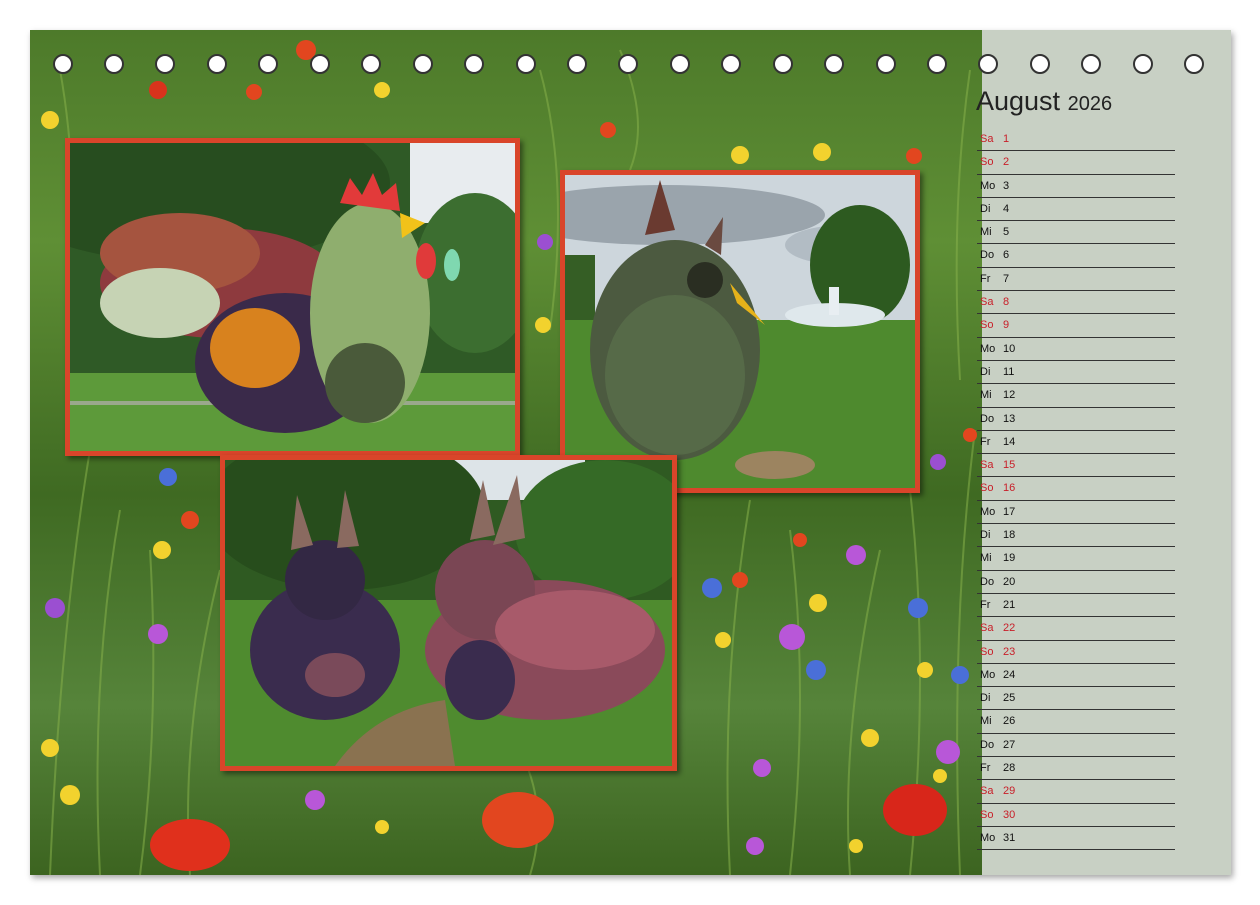 The height and width of the screenshot is (905, 1260). Describe the element at coordinates (1076, 443) in the screenshot. I see `day-row: Fr 14` at that location.